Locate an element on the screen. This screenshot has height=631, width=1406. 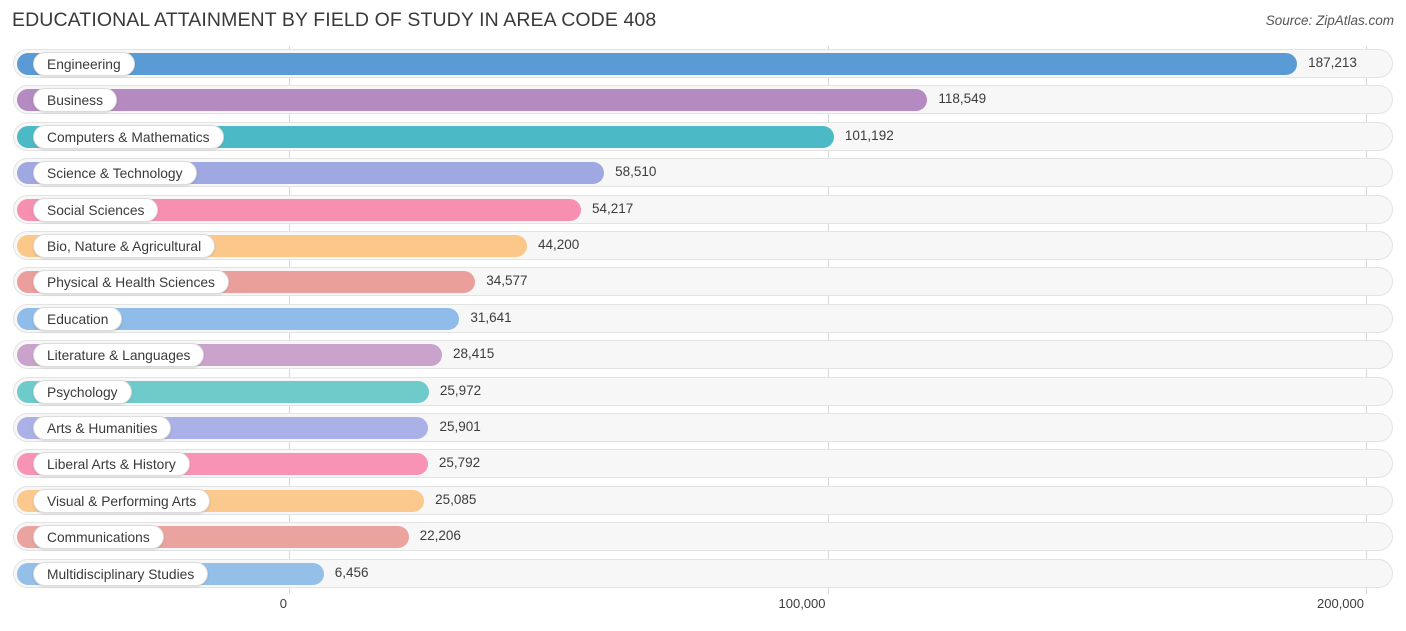
chart-row: 58,510 Science & Technology is located at coordinates (703, 173).